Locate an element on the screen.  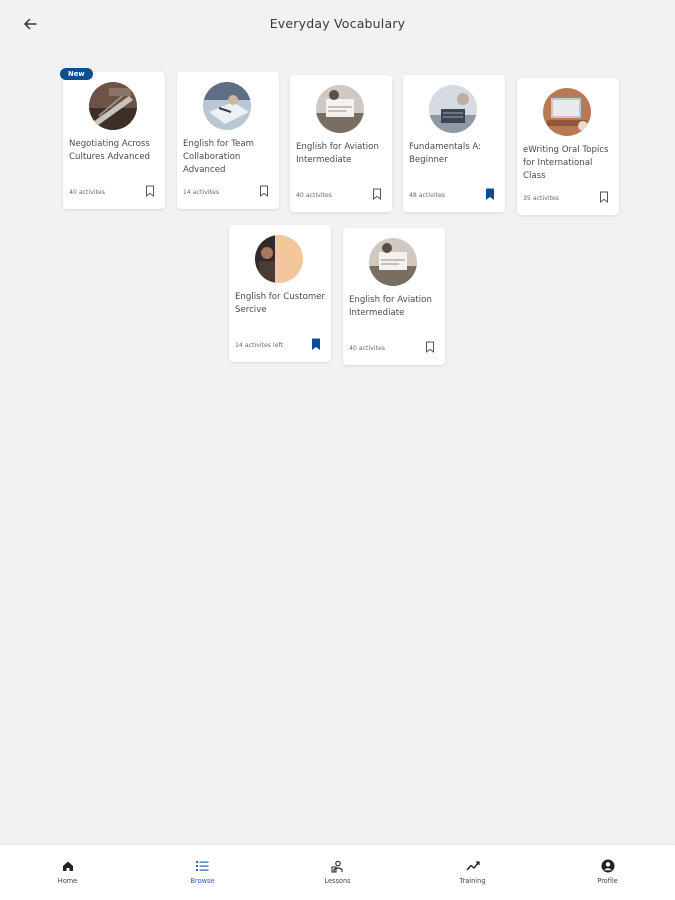
course-title: Fundamentals A: Beginner is located at coordinates (445, 153).